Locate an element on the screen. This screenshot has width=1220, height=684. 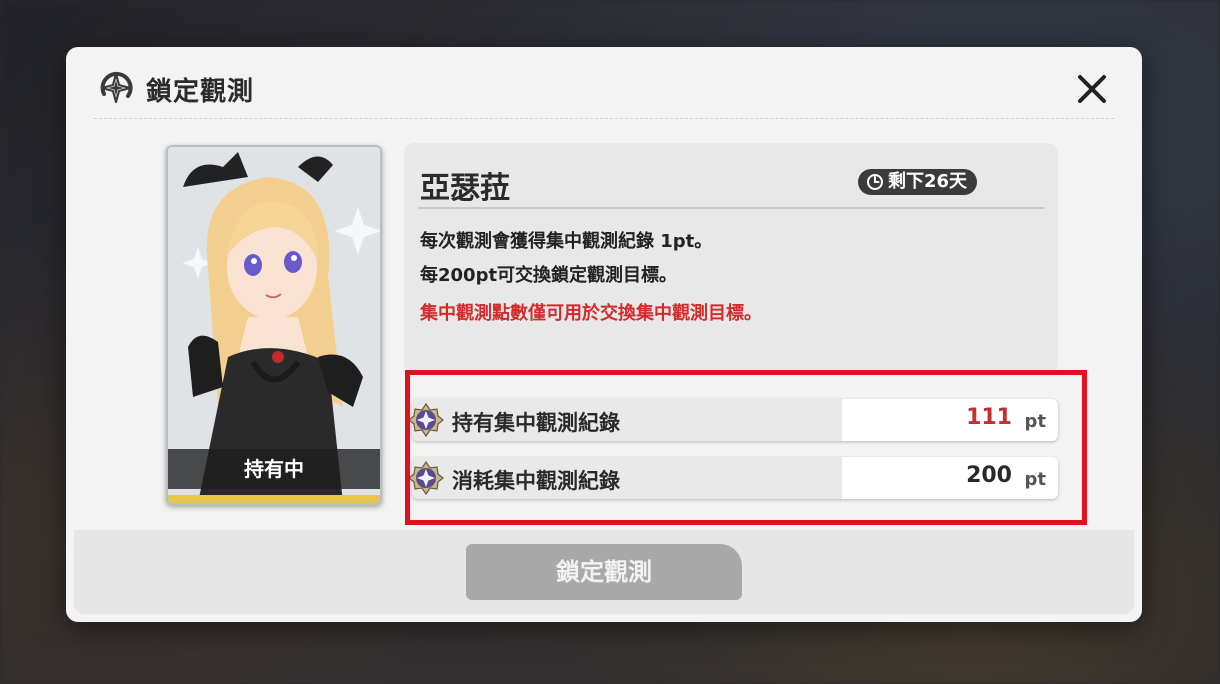
dialog-header: 鎖定觀測 is located at coordinates (604, 83).